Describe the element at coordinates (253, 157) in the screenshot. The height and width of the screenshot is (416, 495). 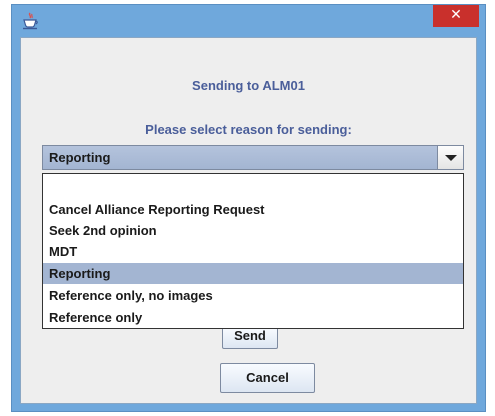
I see `reason-select: Reporting` at that location.